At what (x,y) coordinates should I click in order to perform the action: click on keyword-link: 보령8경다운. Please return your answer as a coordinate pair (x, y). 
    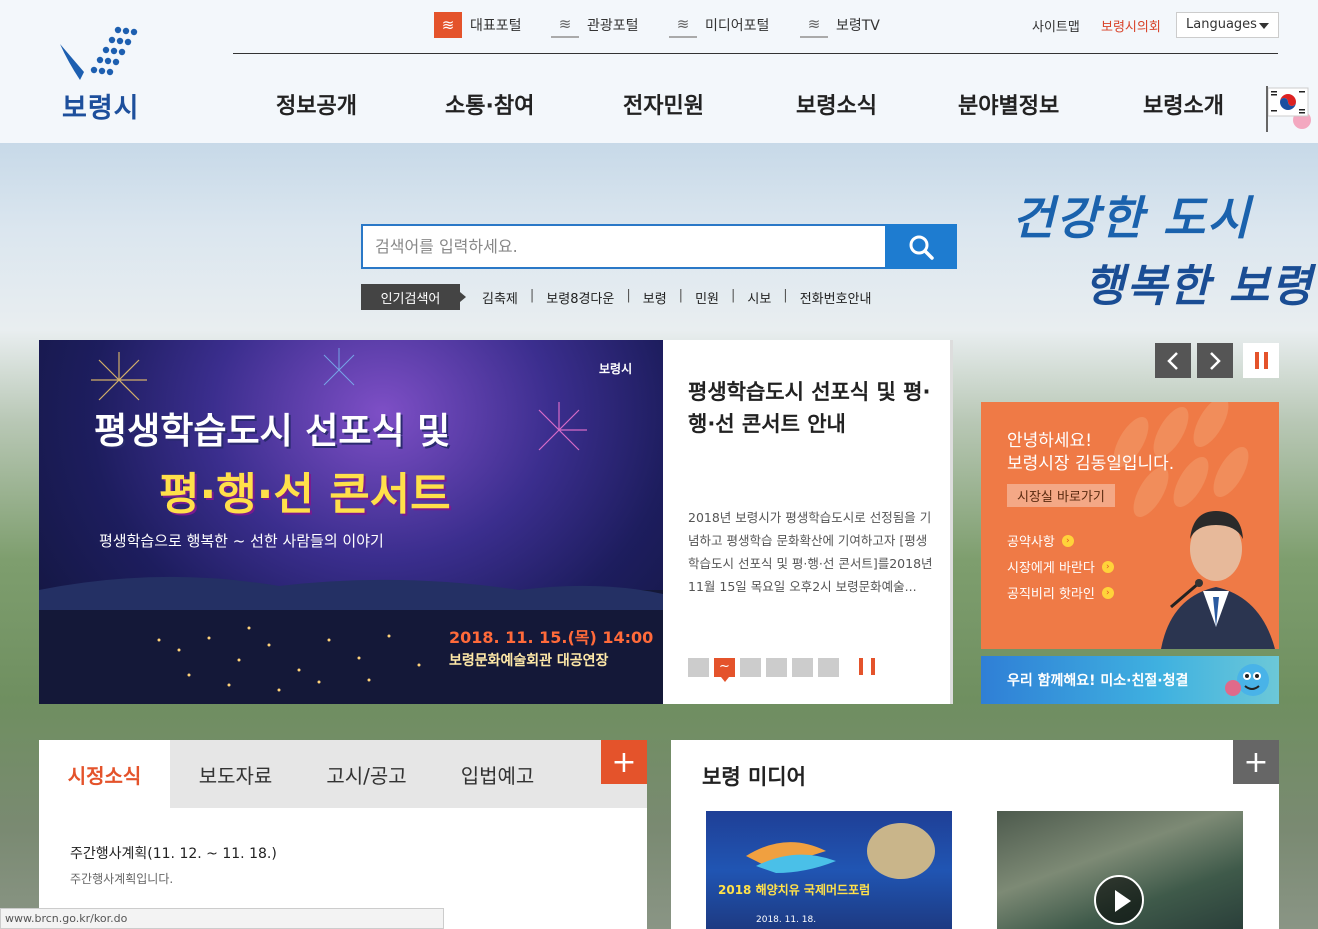
    Looking at the image, I should click on (580, 297).